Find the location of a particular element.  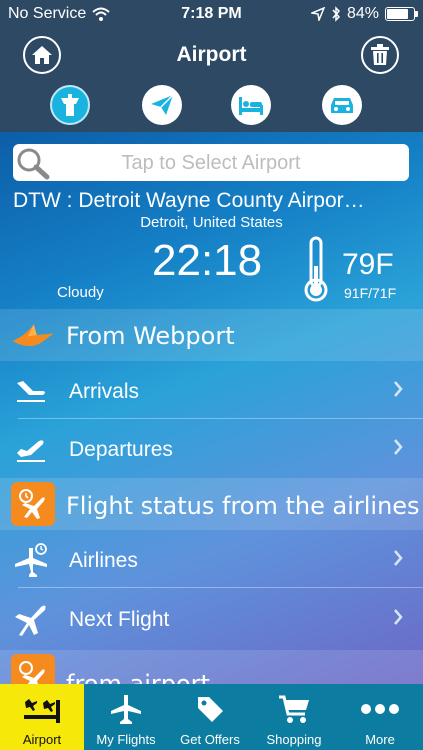

tab-label: More is located at coordinates (380, 739).